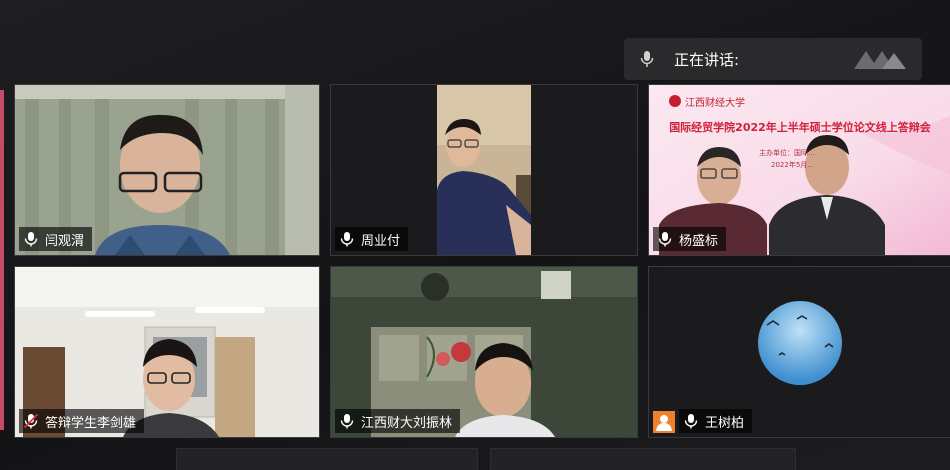 Image resolution: width=950 pixels, height=470 pixels. Describe the element at coordinates (880, 60) in the screenshot. I see `app-logo-icon` at that location.